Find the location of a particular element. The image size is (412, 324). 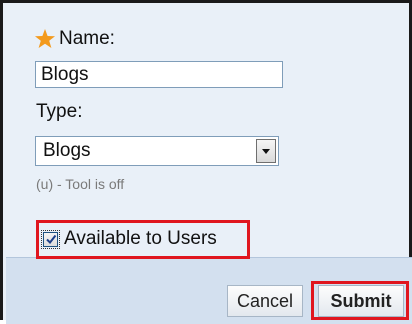

name-label: Name: is located at coordinates (87, 38).